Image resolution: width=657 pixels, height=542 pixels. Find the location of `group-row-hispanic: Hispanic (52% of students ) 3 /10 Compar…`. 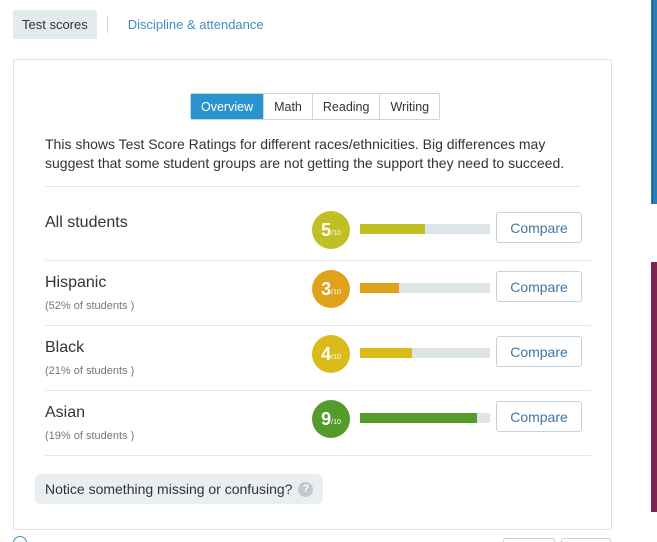

group-row-hispanic: Hispanic (52% of students ) 3 /10 Compar… is located at coordinates (318, 293).